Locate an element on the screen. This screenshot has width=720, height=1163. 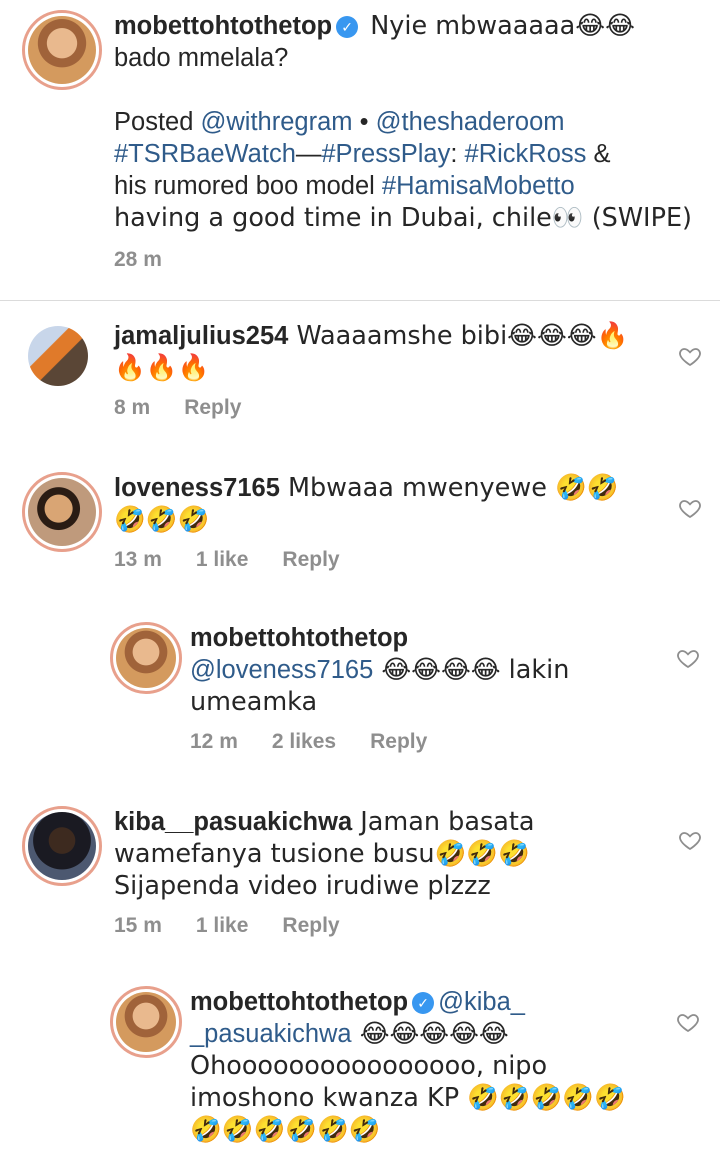
dash: — is located at coordinates (308, 154).